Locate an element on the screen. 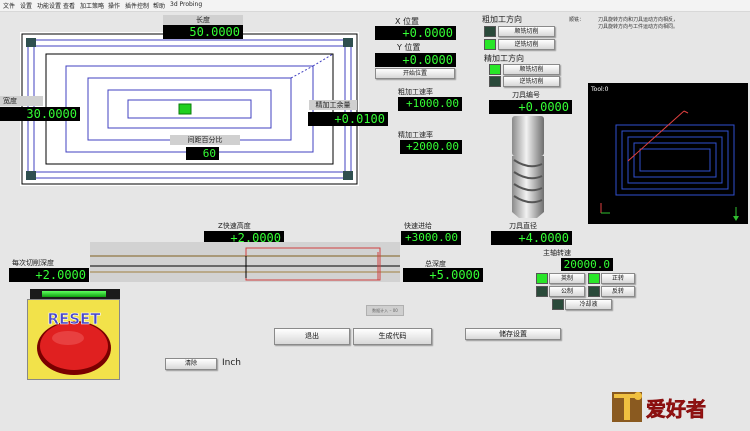 Image resolution: width=750 pixels, height=431 pixels. depth-diagram is located at coordinates (245, 262).